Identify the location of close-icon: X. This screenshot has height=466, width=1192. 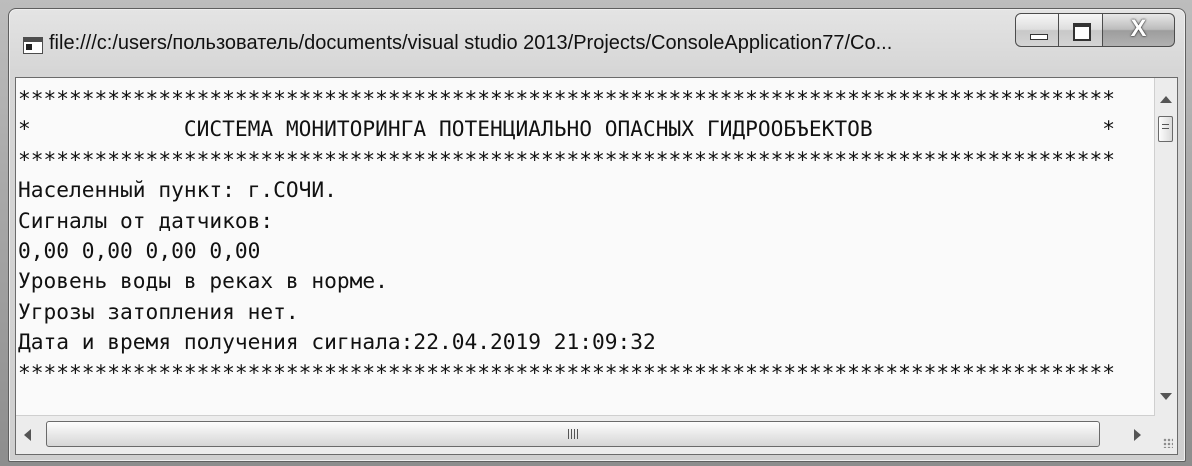
(1138, 28).